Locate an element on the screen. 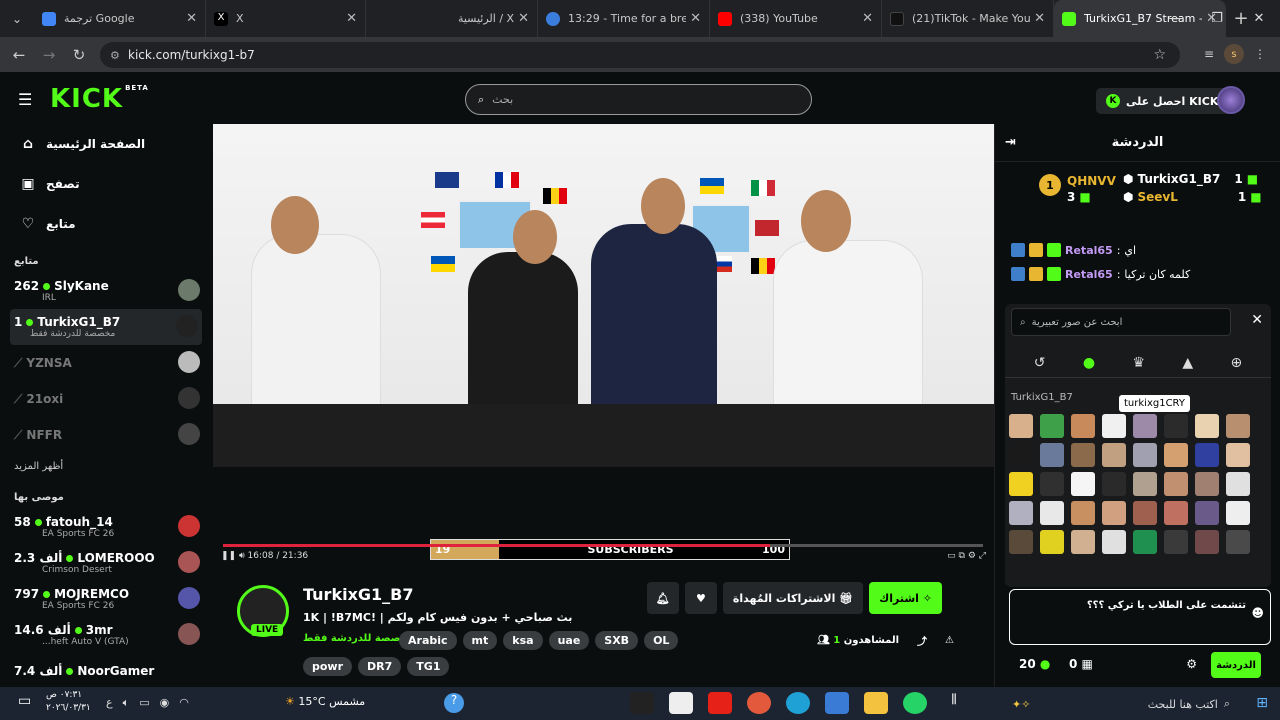 This screenshot has height=720, width=1280. channel-item-offline: ⟋ YZNSA is located at coordinates (106, 363).